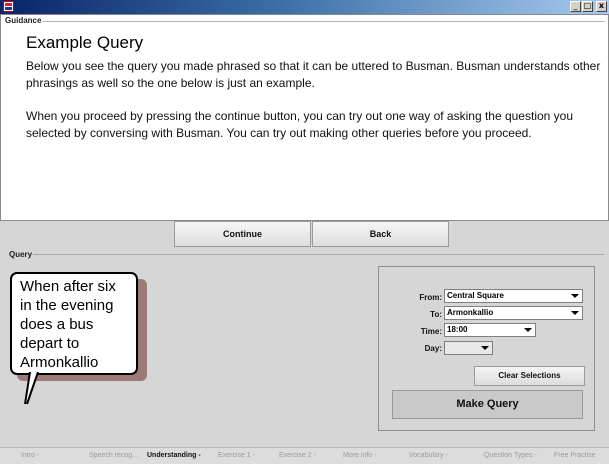 Image resolution: width=609 pixels, height=464 pixels. What do you see at coordinates (433, 348) in the screenshot?
I see `day-label: Day:` at bounding box center [433, 348].